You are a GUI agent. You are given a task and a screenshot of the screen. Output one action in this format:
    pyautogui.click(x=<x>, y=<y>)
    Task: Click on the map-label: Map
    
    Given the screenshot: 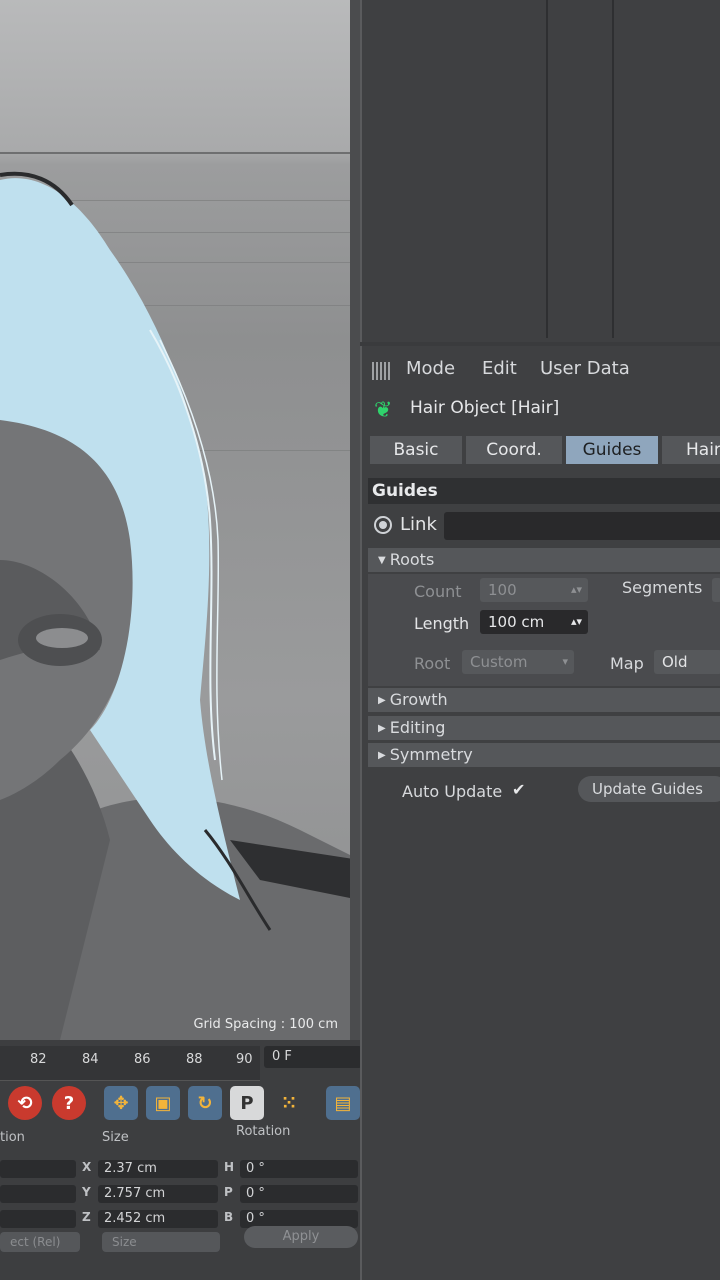 What is the action you would take?
    pyautogui.click(x=627, y=663)
    